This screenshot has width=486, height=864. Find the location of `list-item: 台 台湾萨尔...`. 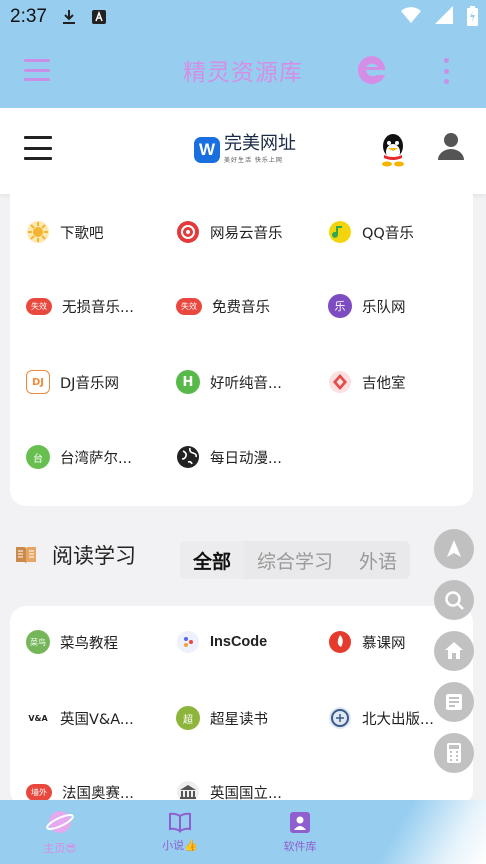

list-item: 台 台湾萨尔... is located at coordinates (79, 457).